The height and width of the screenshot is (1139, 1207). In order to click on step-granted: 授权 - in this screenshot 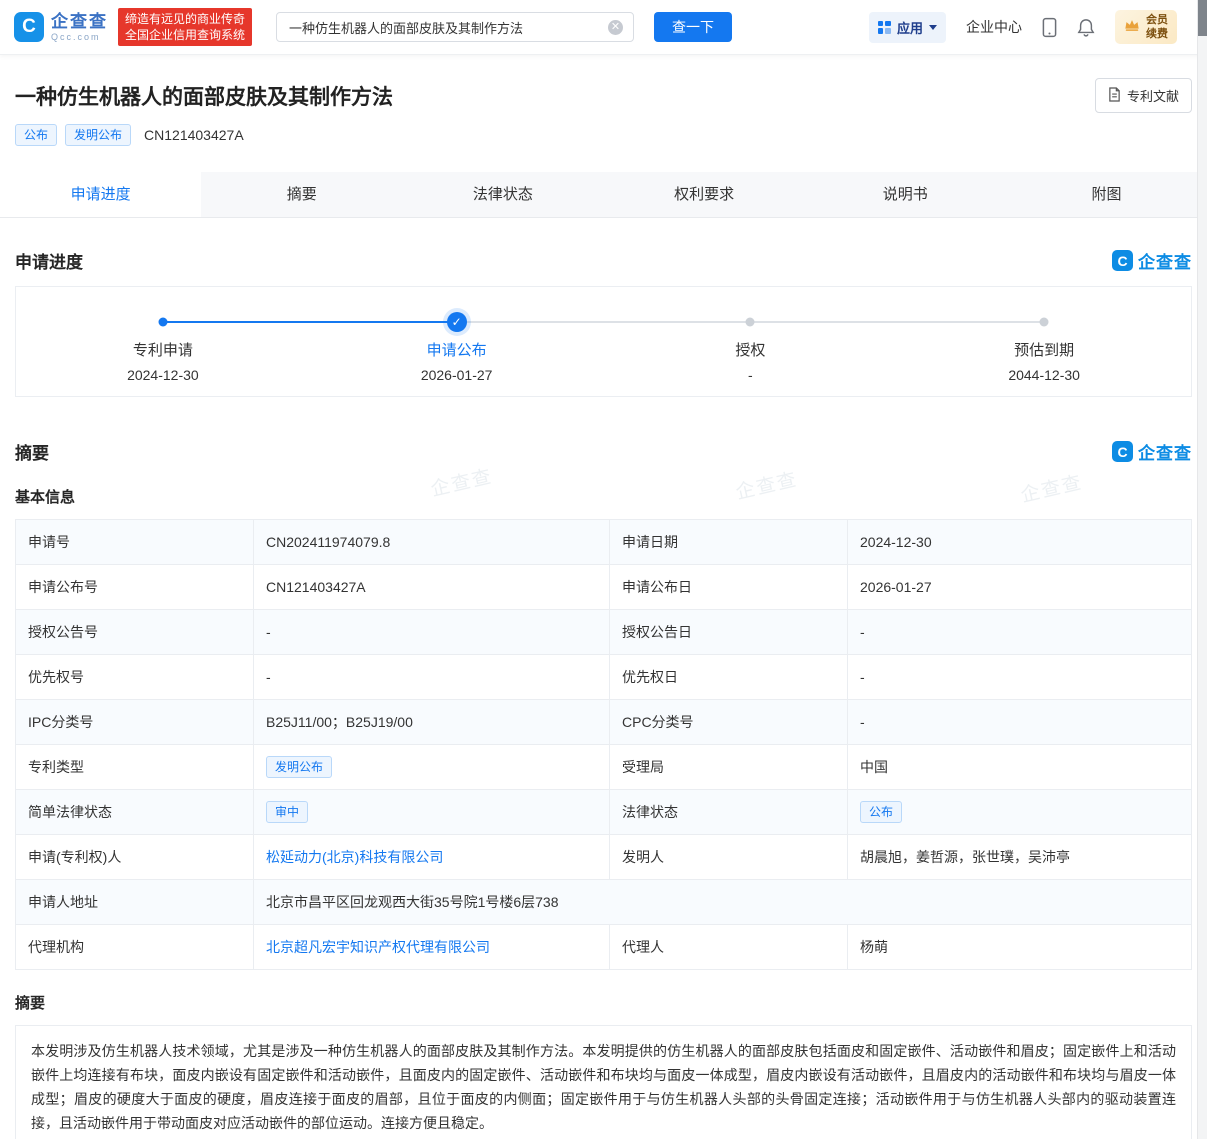, I will do `click(751, 341)`.